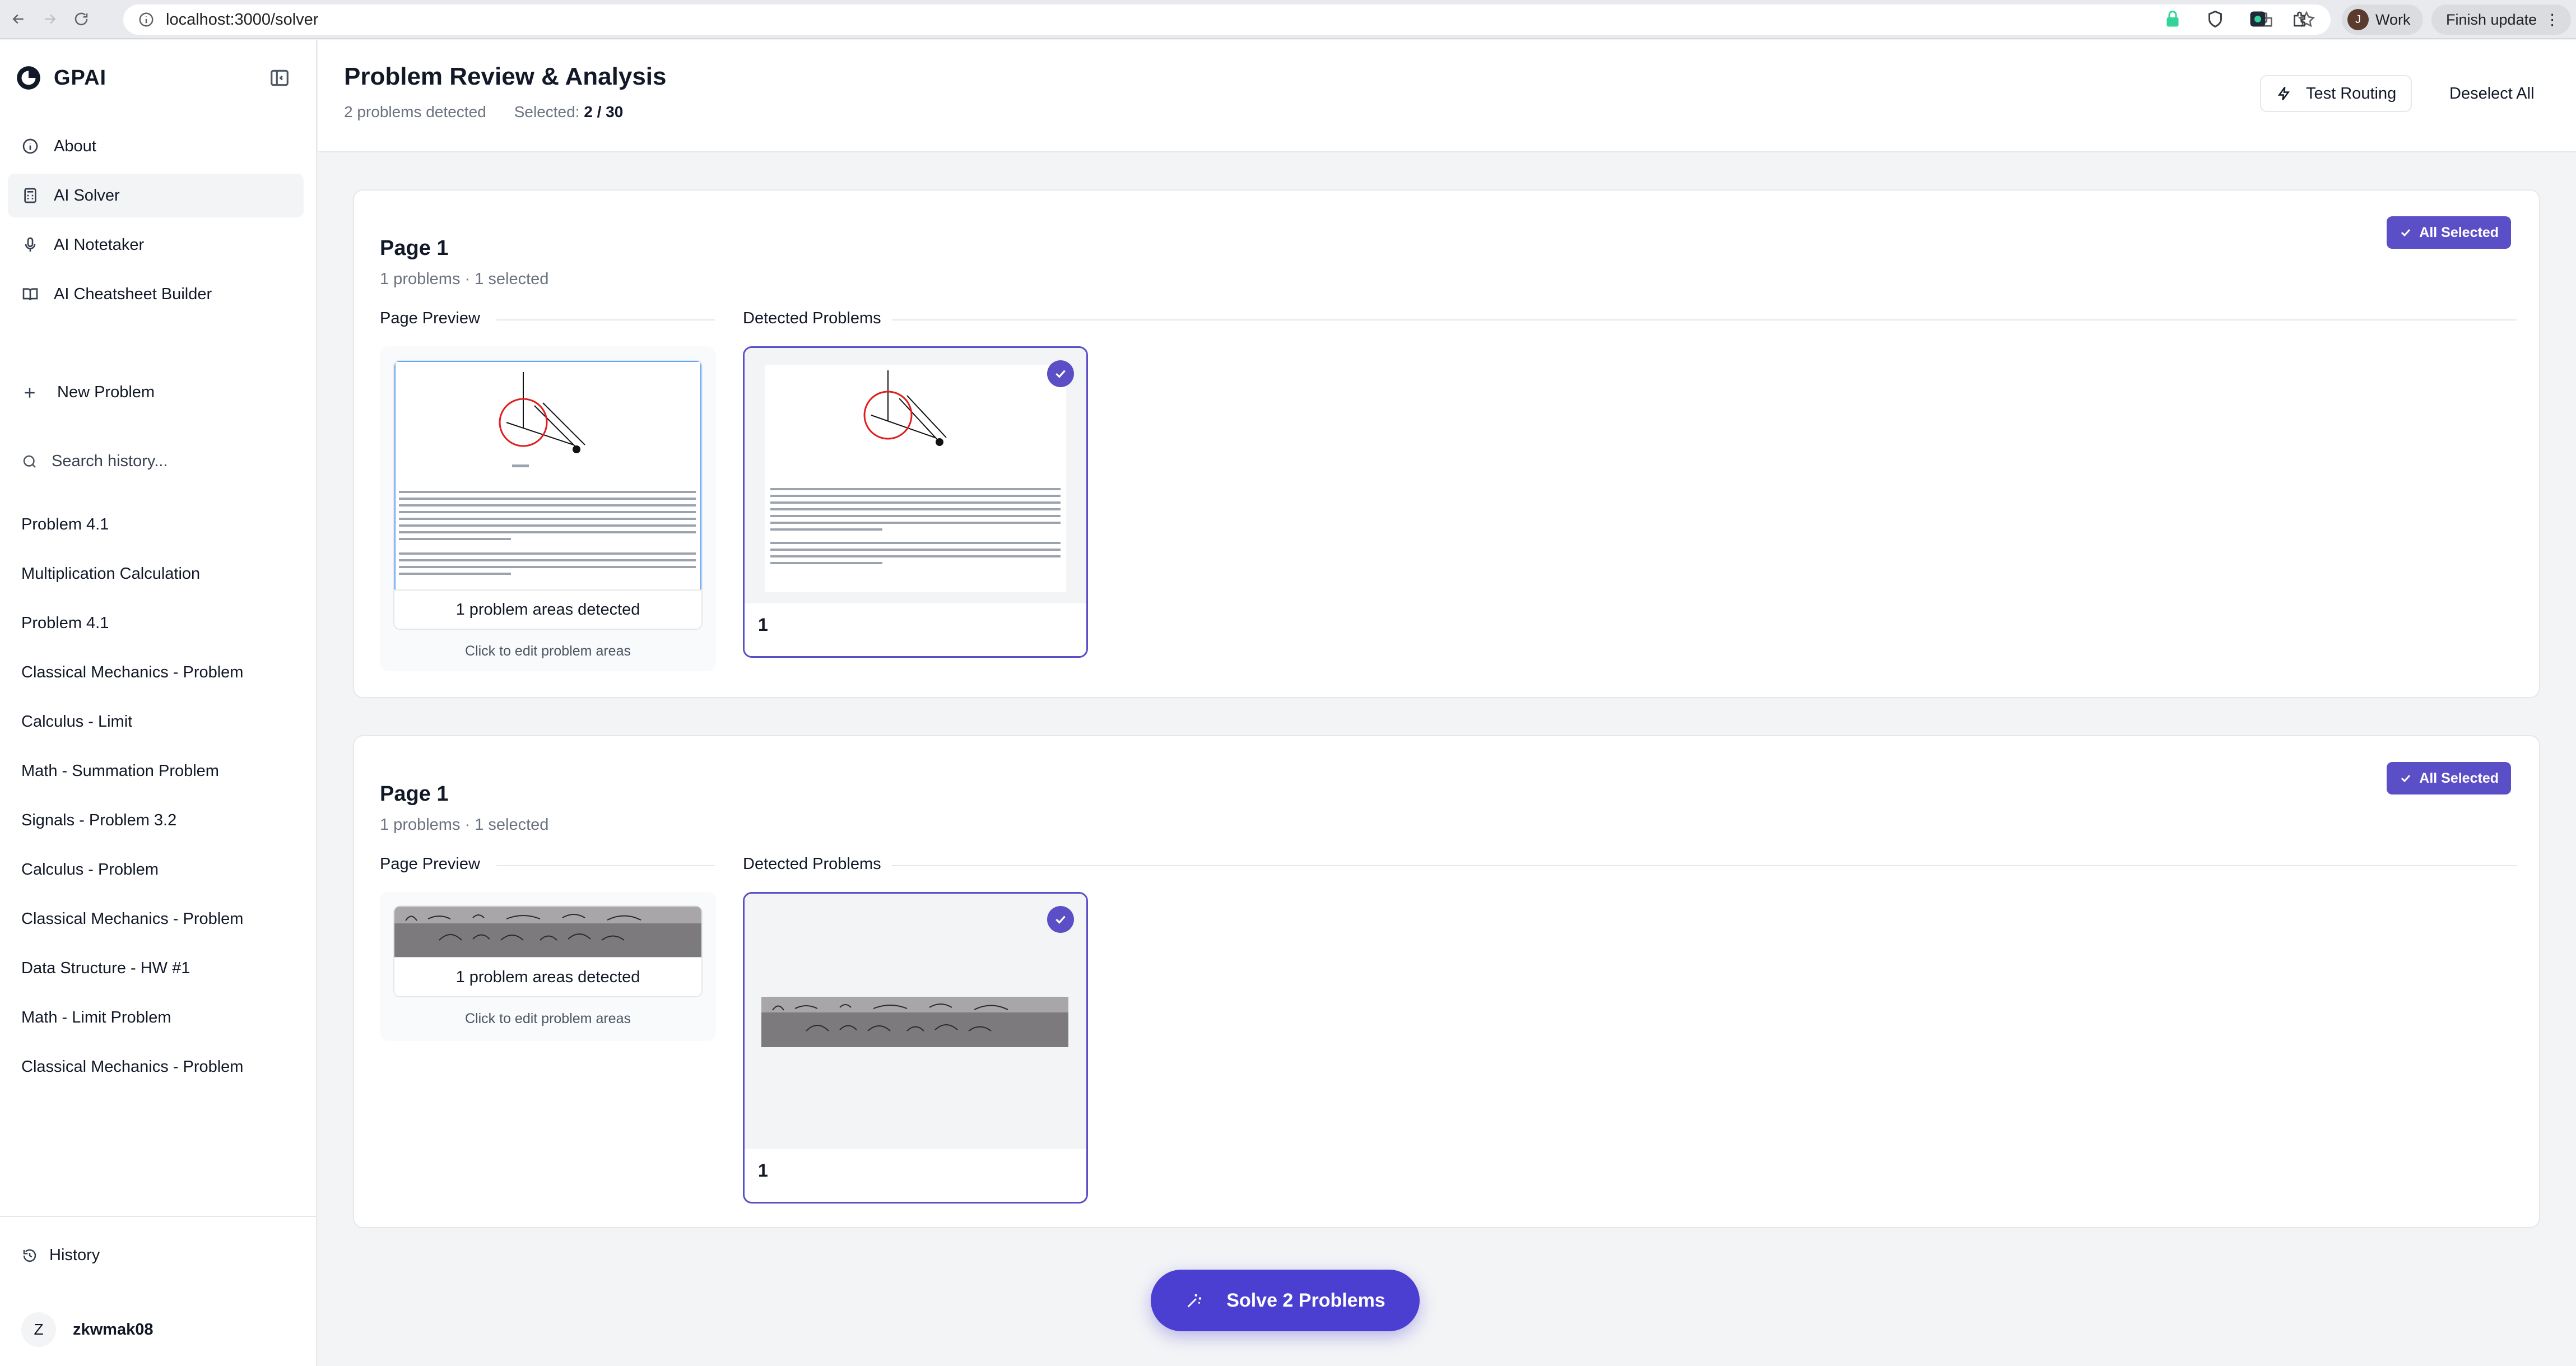  I want to click on kebab-menu-icon: ⋮, so click(2552, 19).